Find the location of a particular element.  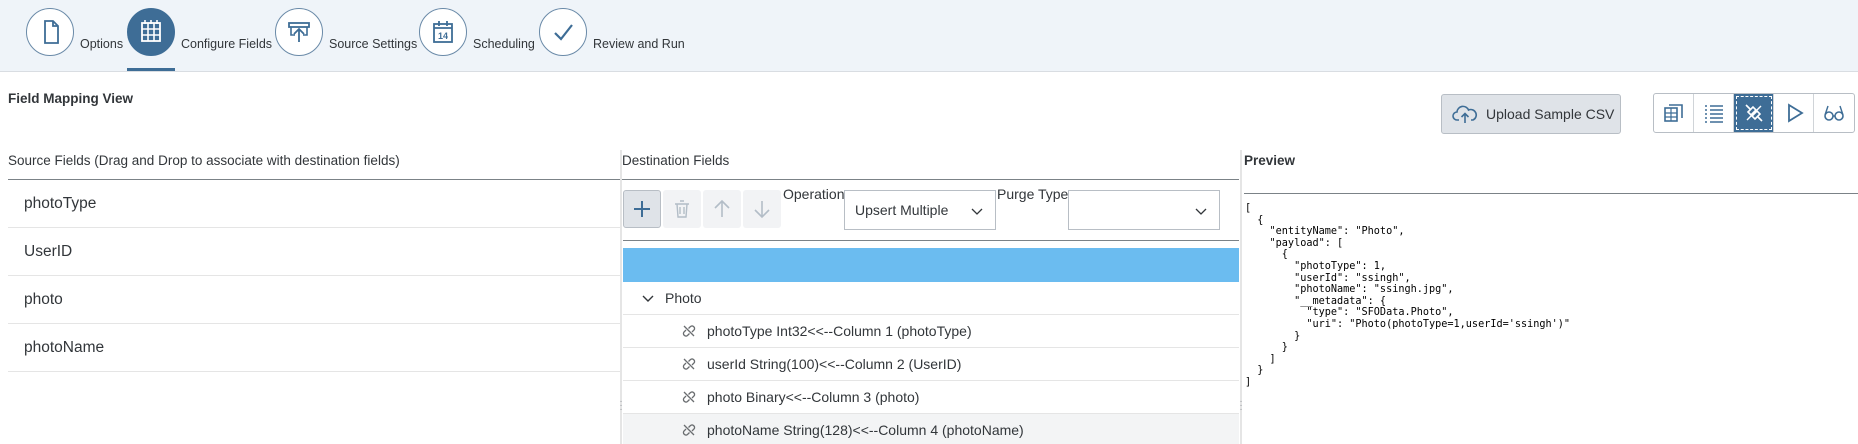

plus-icon is located at coordinates (642, 209).